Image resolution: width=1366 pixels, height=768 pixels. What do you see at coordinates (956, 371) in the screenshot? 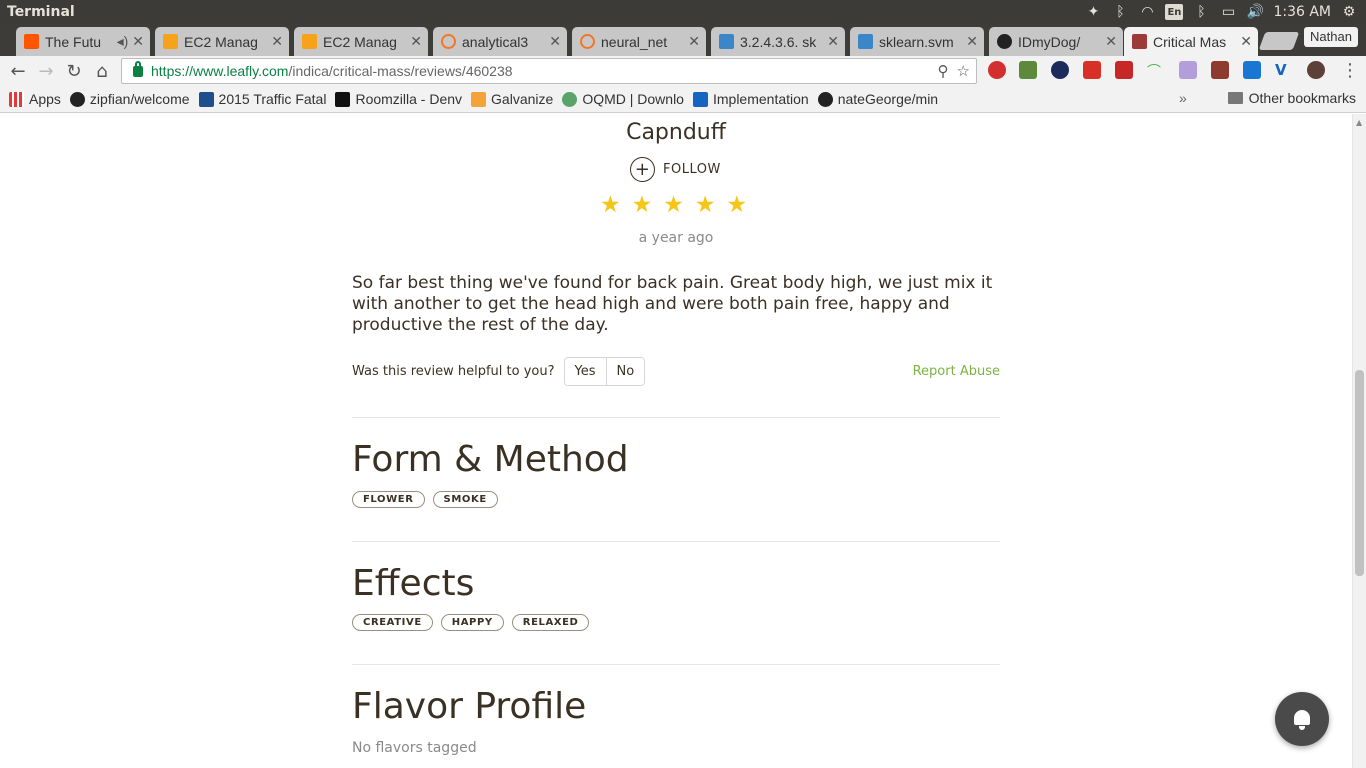
I see `report-abuse-link: Report Abuse` at bounding box center [956, 371].